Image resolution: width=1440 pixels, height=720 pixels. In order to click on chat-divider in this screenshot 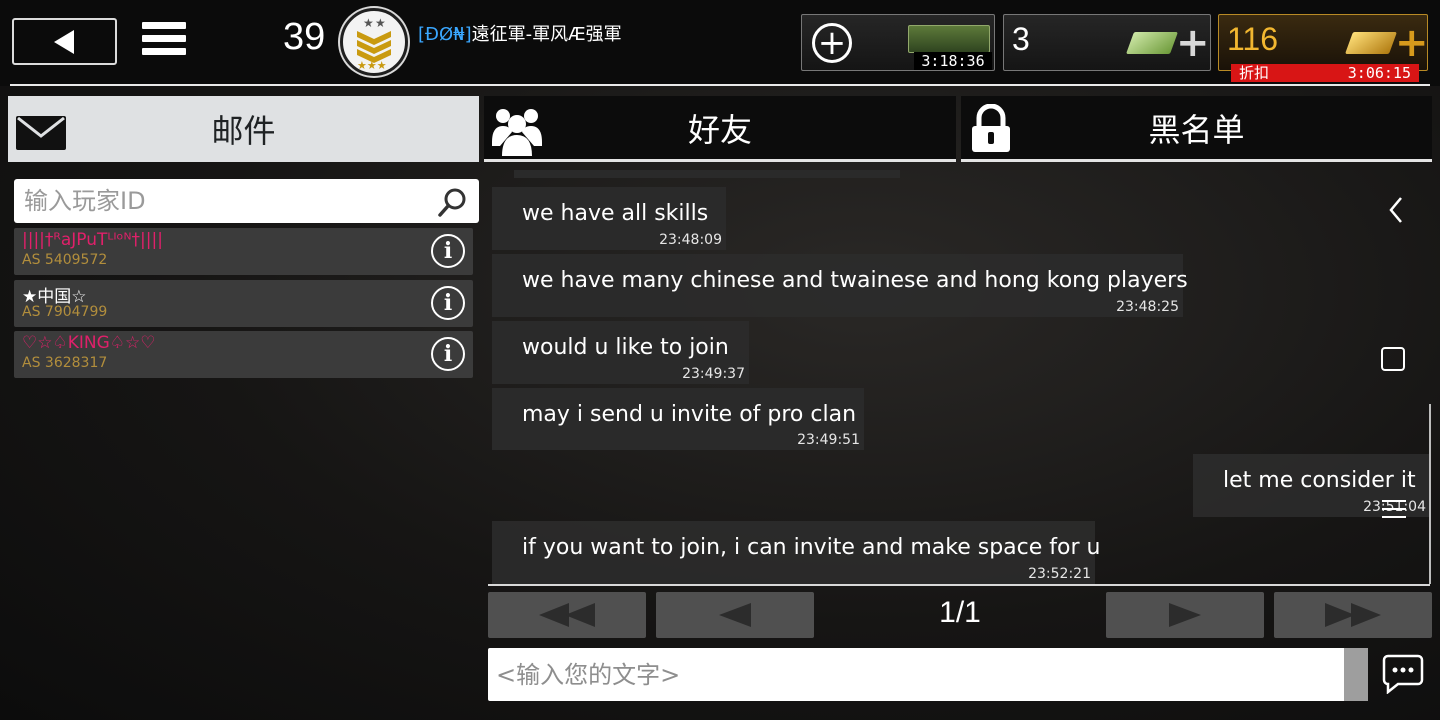, I will do `click(959, 585)`.